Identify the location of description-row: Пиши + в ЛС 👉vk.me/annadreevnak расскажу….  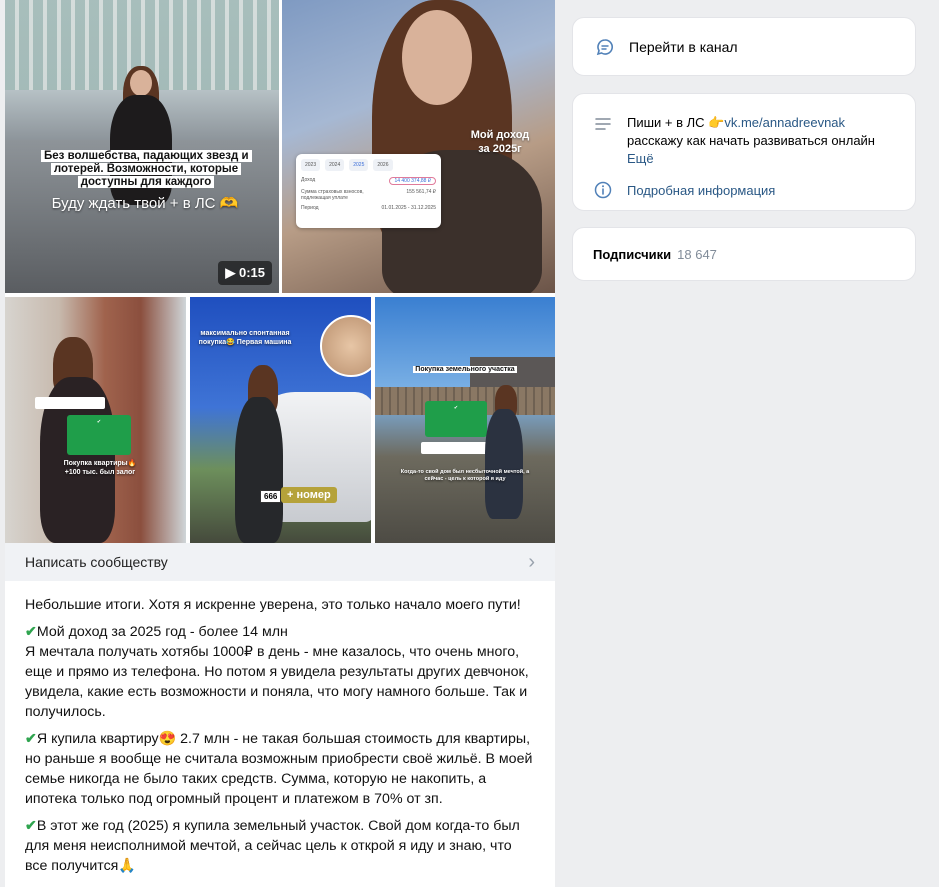
(746, 141).